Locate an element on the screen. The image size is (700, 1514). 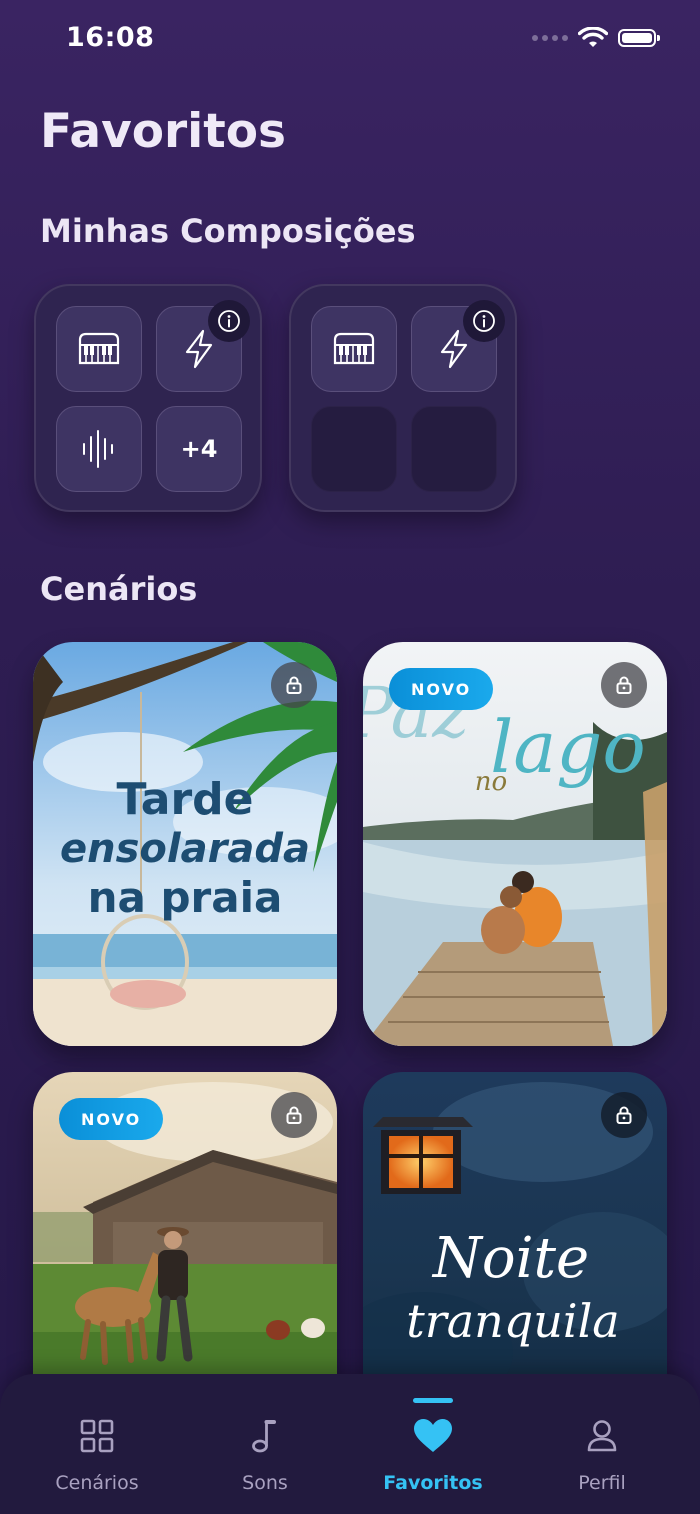
scenario-title-line: na praia is located at coordinates (185, 897).